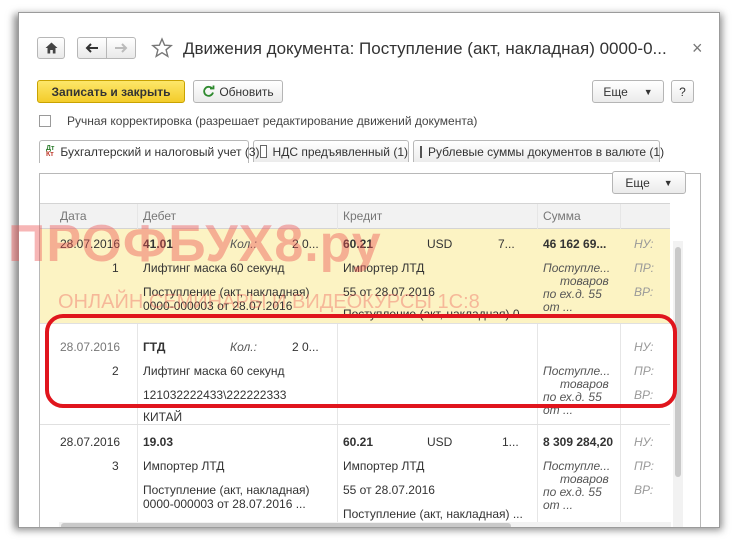 The width and height of the screenshot is (735, 548). Describe the element at coordinates (286, 525) in the screenshot. I see `scrollbar-thumb` at that location.